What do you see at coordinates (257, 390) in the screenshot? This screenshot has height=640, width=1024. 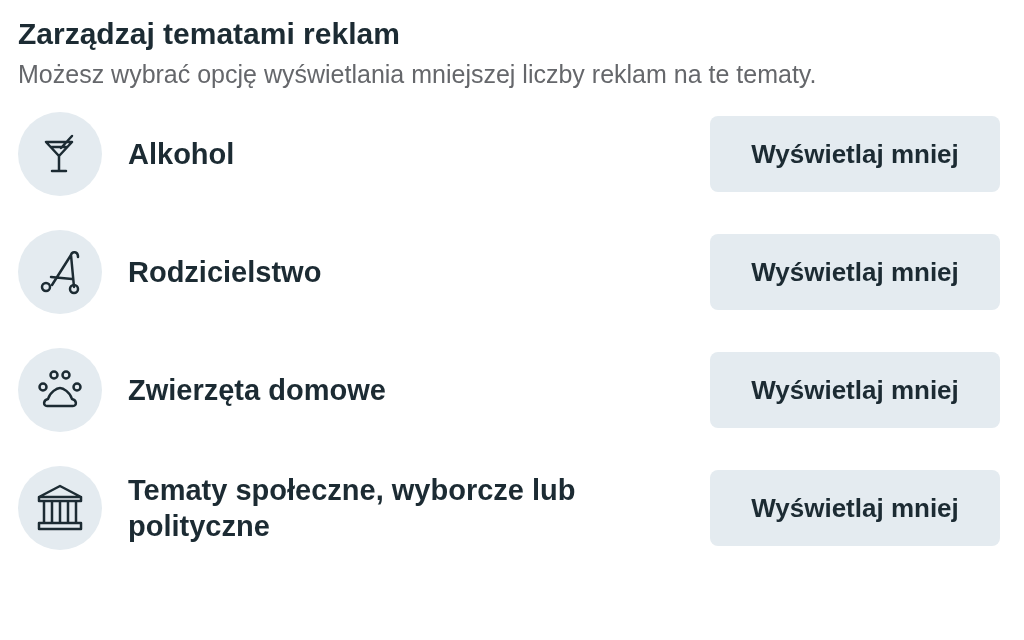 I see `topic-label: Zwierzęta domowe` at bounding box center [257, 390].